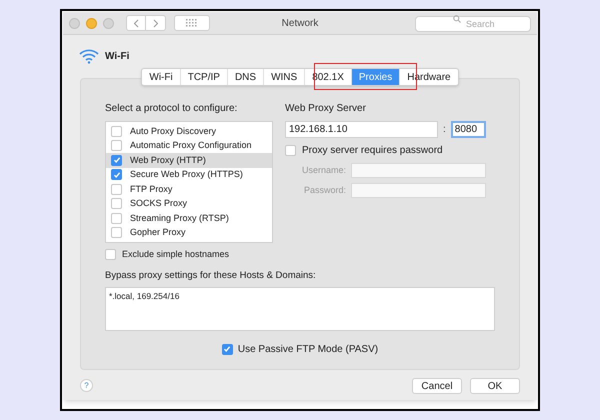  What do you see at coordinates (161, 77) in the screenshot?
I see `tab: Wi-Fi` at bounding box center [161, 77].